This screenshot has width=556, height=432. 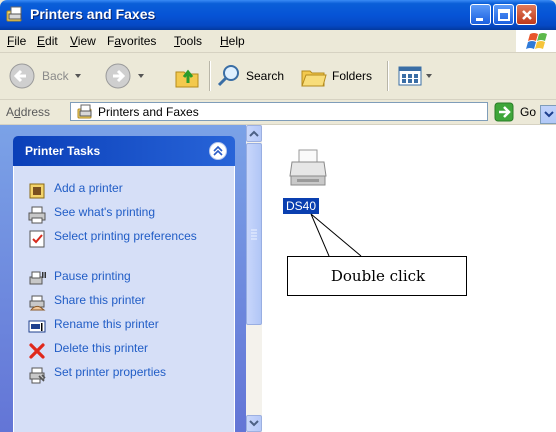 I want to click on task-label: Select printing preferences, so click(x=125, y=236).